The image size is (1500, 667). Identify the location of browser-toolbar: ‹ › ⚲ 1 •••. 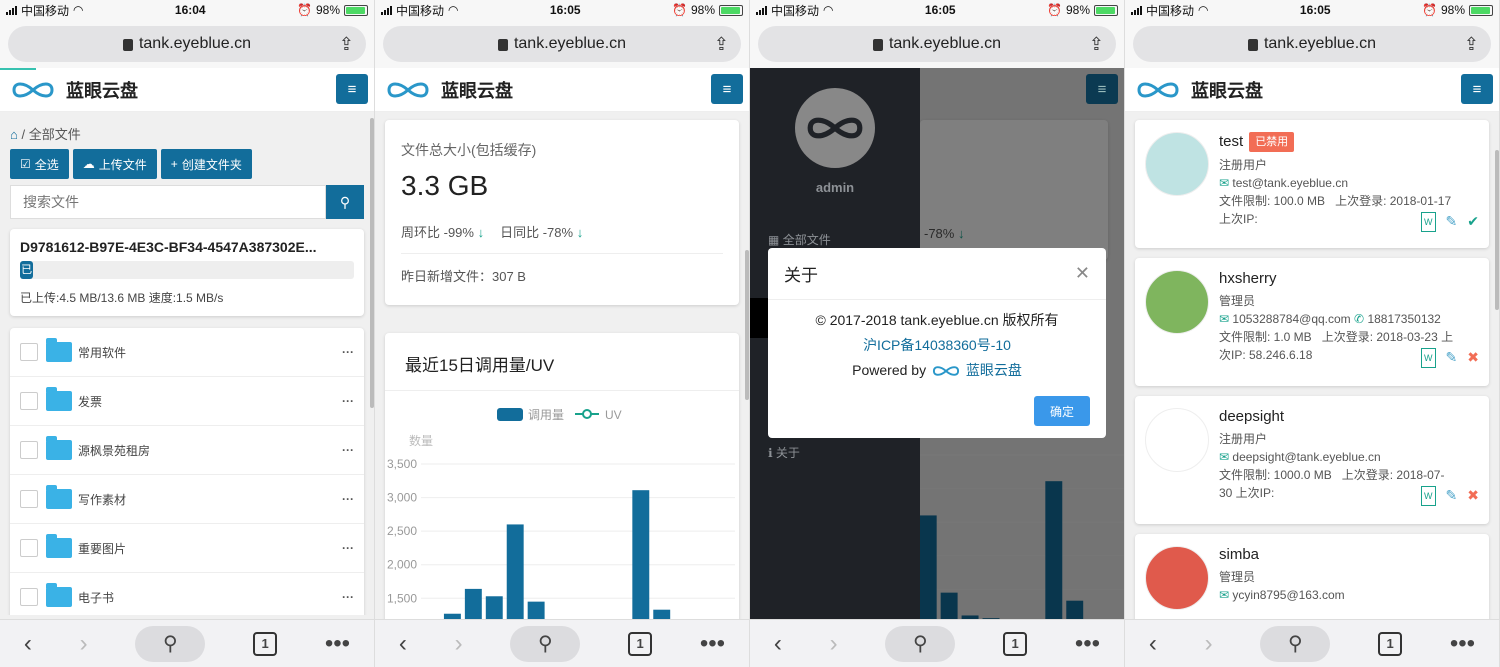
(1312, 643).